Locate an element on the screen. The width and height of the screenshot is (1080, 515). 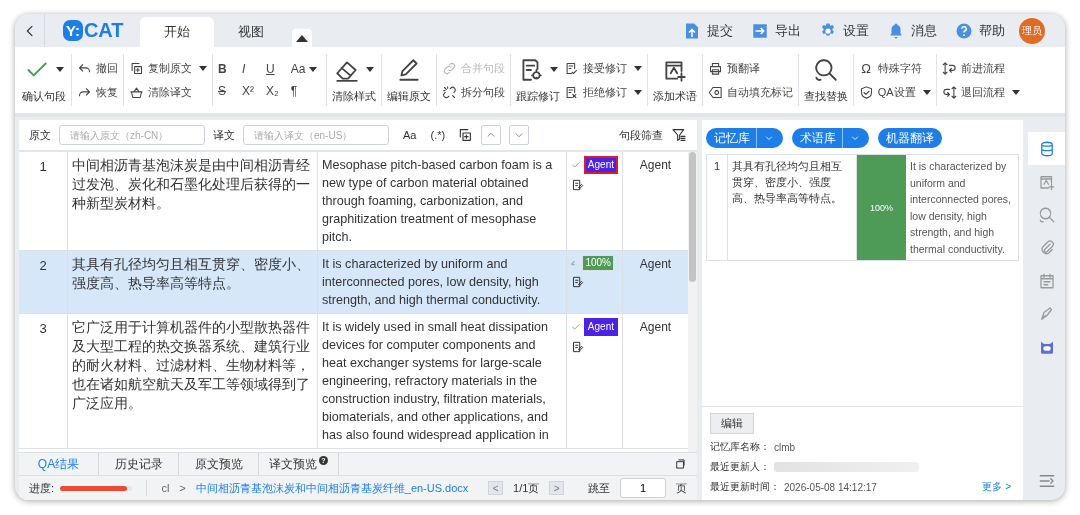
format-button: X₂ is located at coordinates (272, 91).